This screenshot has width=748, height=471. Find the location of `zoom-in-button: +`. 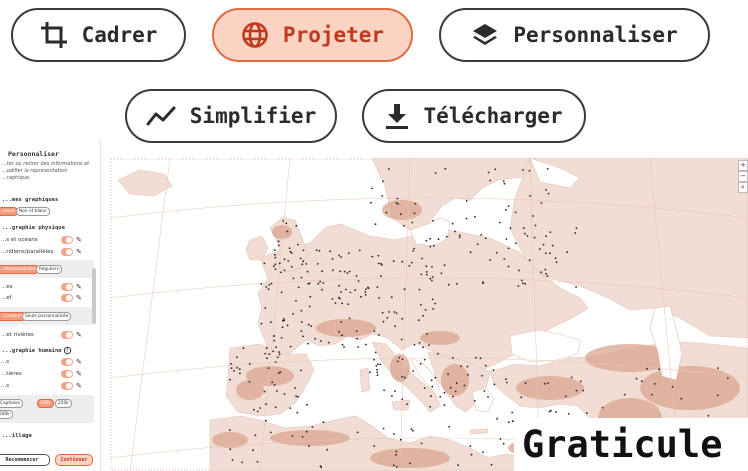

zoom-in-button: + is located at coordinates (743, 165).